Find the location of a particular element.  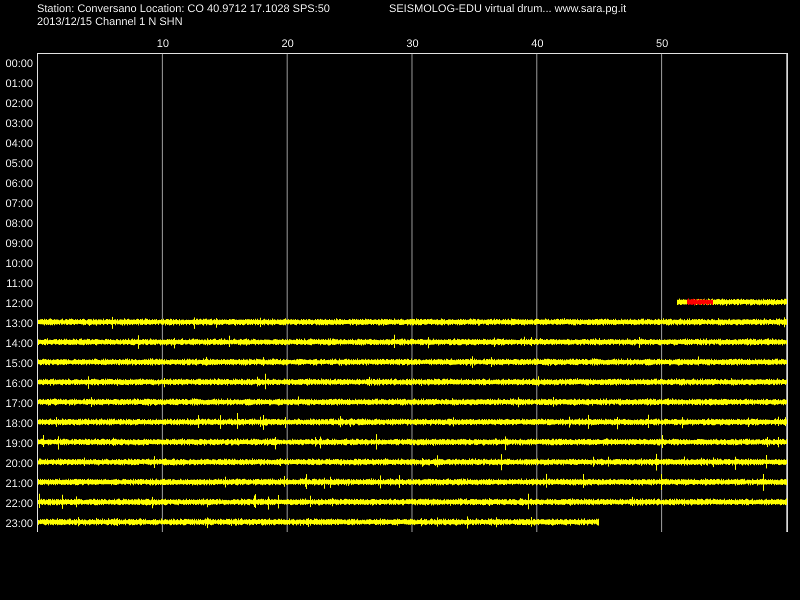

hour-label: 14:00 is located at coordinates (19, 344).